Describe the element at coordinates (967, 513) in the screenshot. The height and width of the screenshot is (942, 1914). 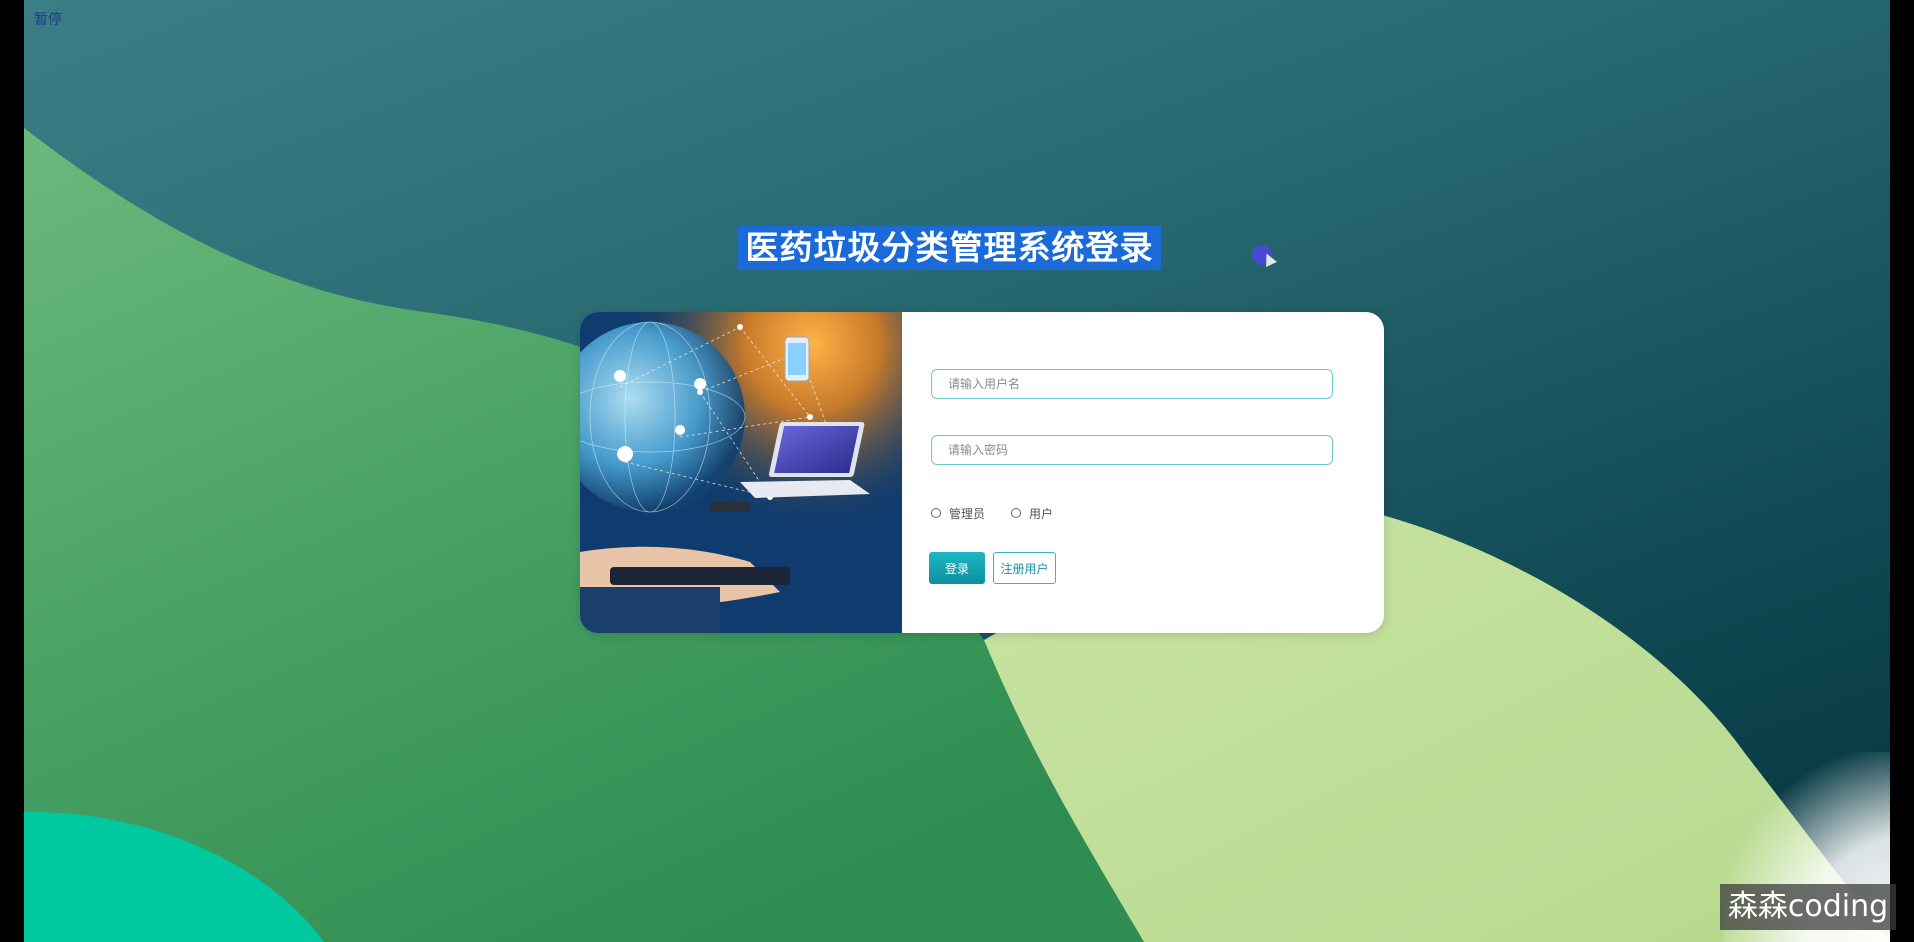
I see `role-label-admin: 管理员` at that location.